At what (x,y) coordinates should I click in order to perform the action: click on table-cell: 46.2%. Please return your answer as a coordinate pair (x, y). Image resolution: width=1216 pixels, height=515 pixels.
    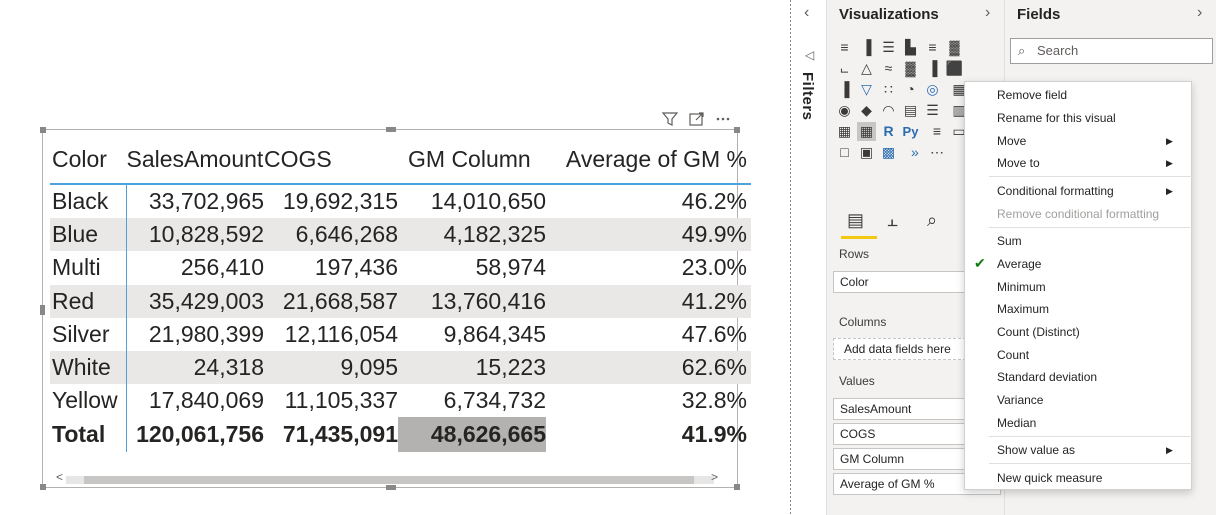
    Looking at the image, I should click on (648, 201).